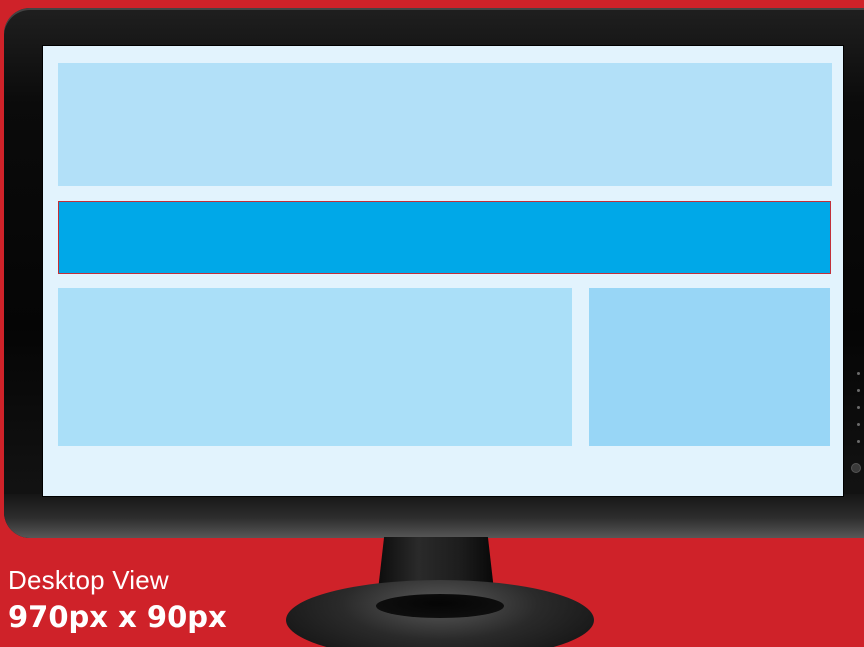 This screenshot has height=647, width=864. What do you see at coordinates (88, 580) in the screenshot?
I see `caption-label: Desktop View` at bounding box center [88, 580].